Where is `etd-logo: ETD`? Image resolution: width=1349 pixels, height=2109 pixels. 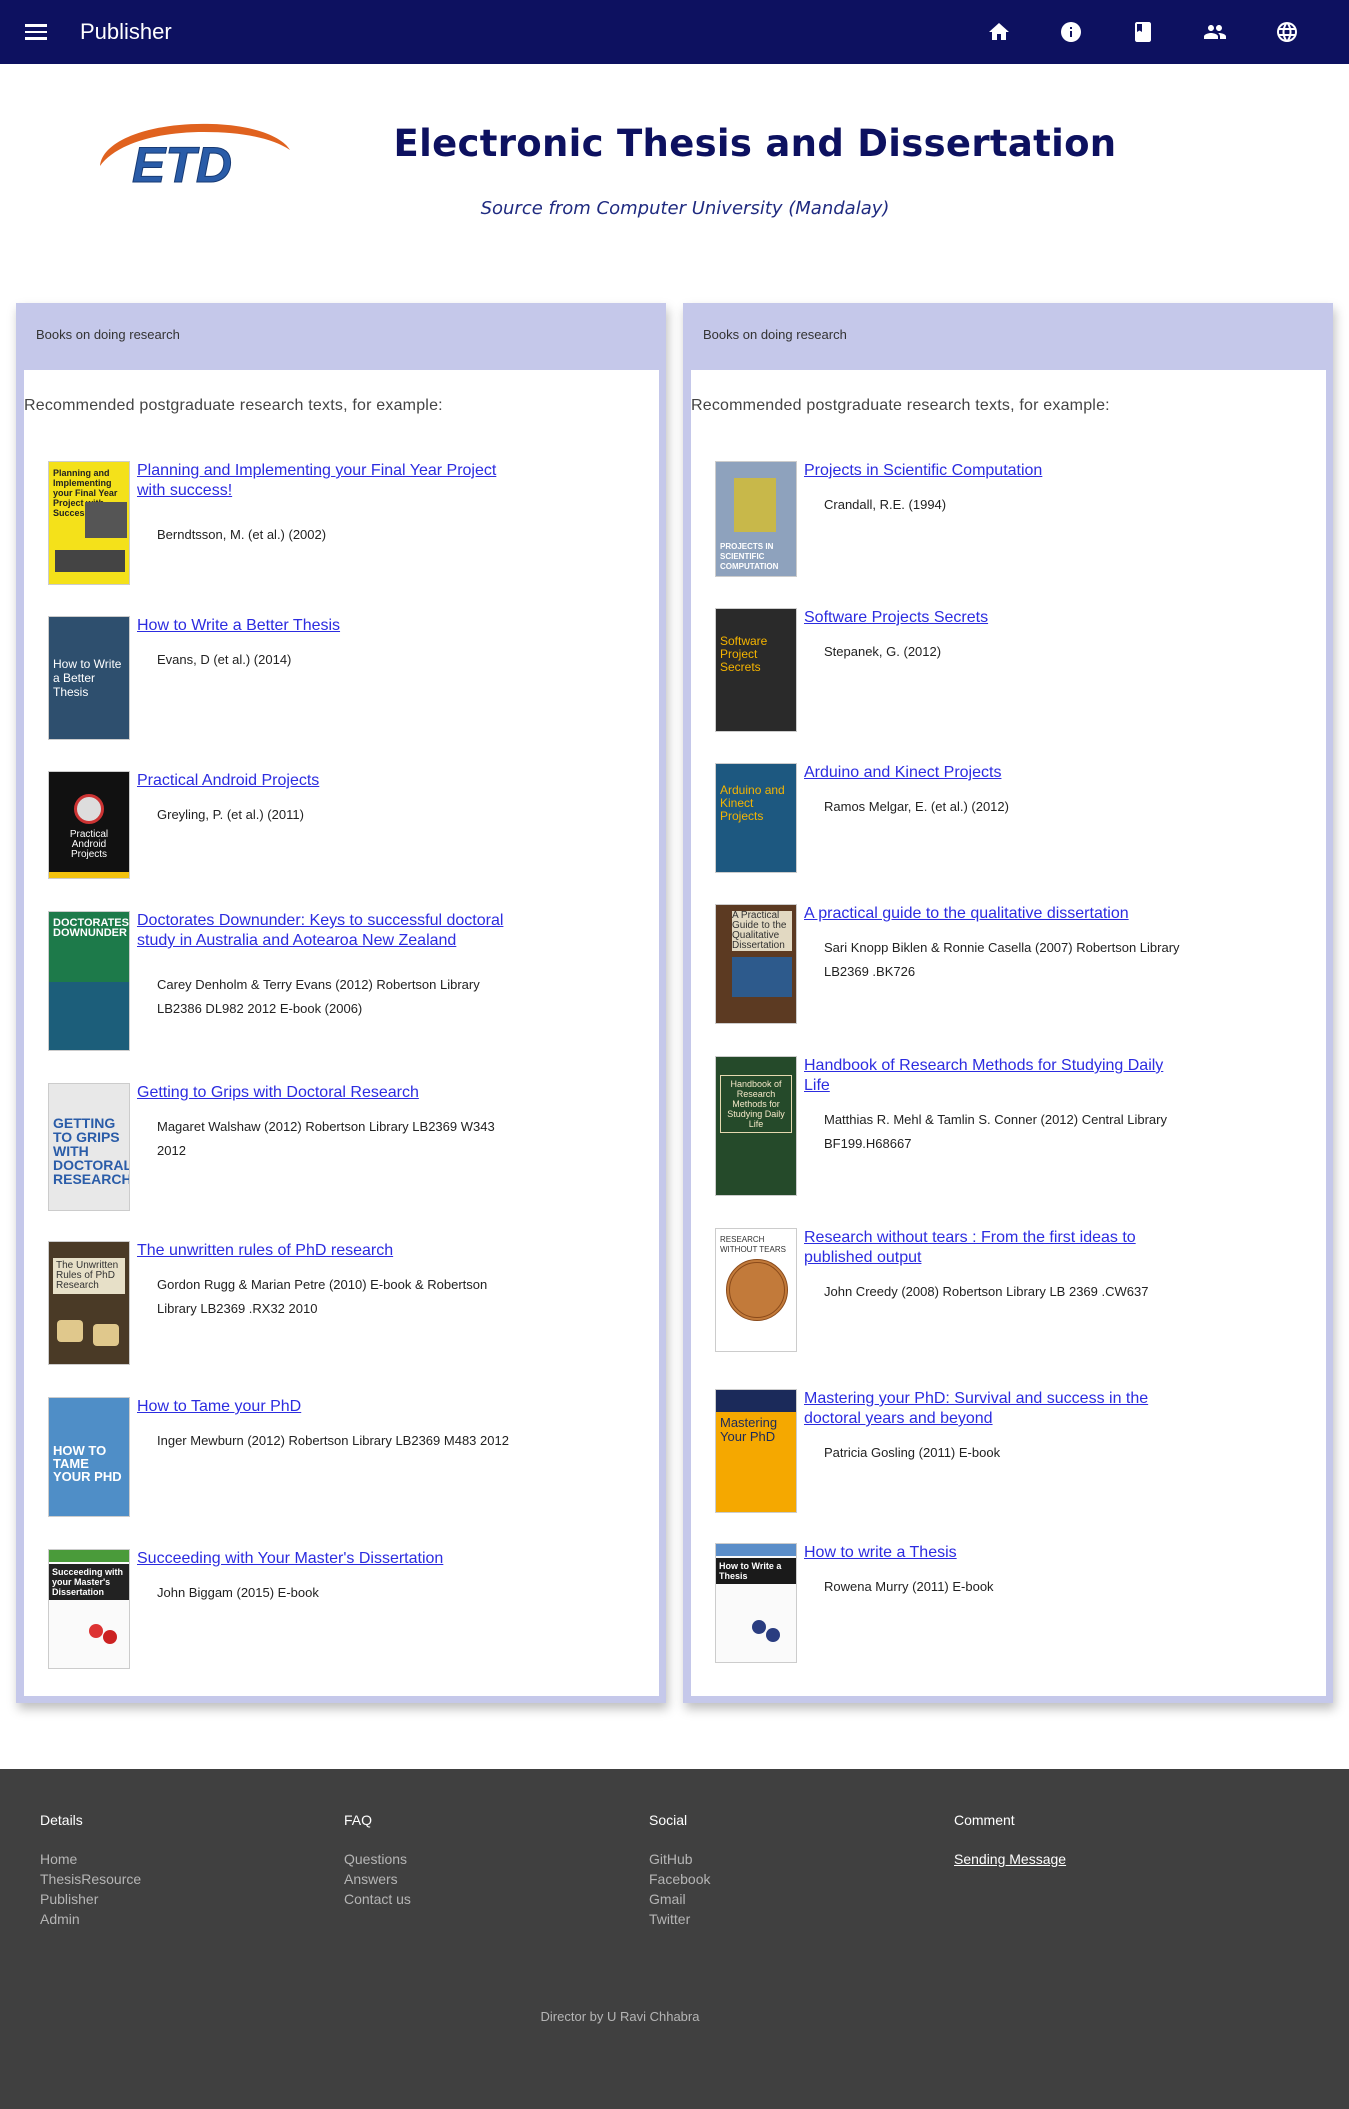
etd-logo: ETD is located at coordinates (195, 156).